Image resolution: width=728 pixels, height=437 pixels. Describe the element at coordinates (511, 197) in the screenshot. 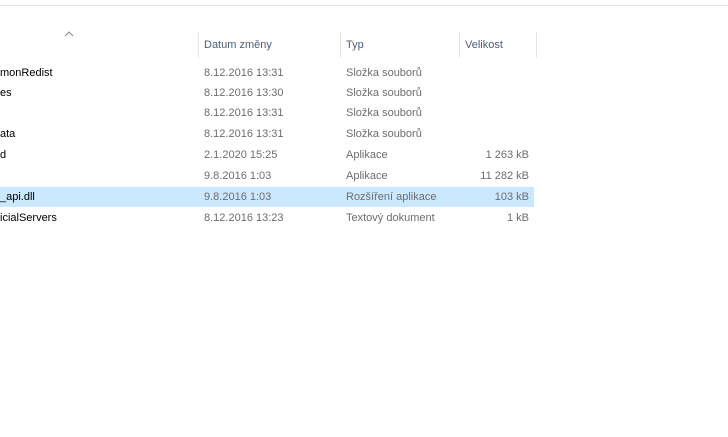

I see `file-size: 103 kB` at that location.